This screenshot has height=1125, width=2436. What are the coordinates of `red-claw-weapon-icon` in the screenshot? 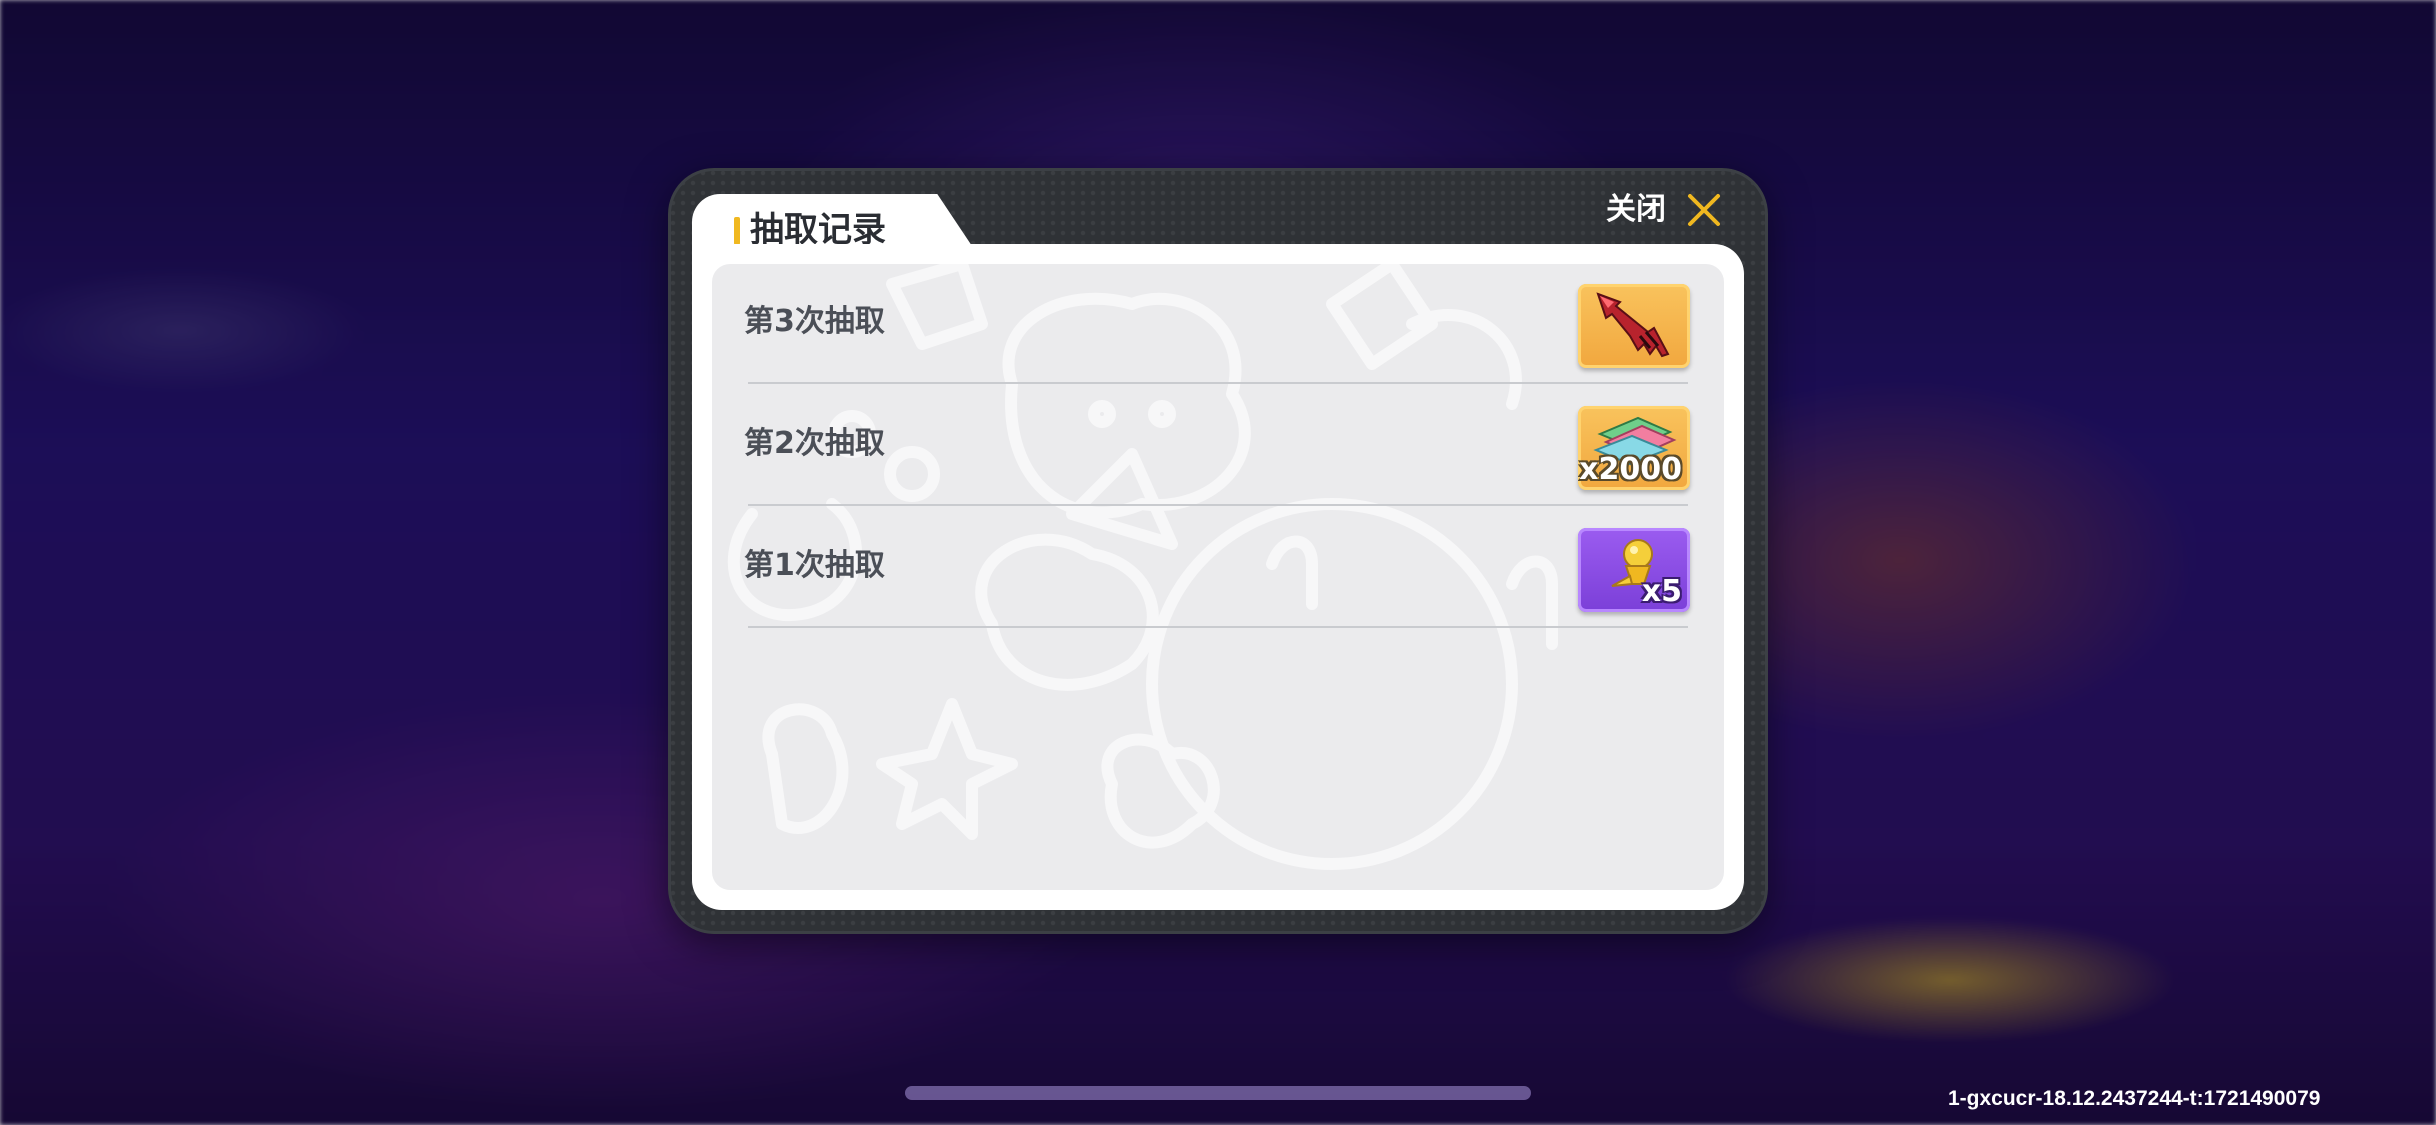 It's located at (1633, 325).